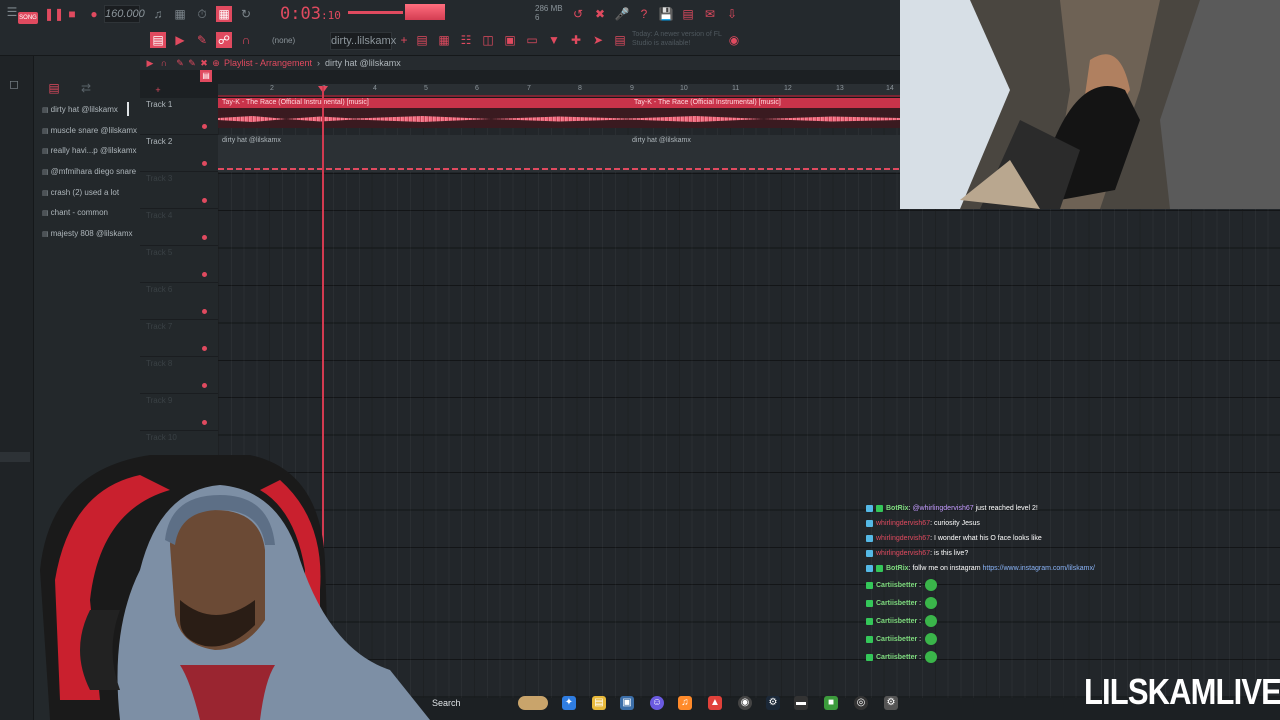  What do you see at coordinates (54, 88) in the screenshot?
I see `channel-list-menu-icon: ▤` at bounding box center [54, 88].